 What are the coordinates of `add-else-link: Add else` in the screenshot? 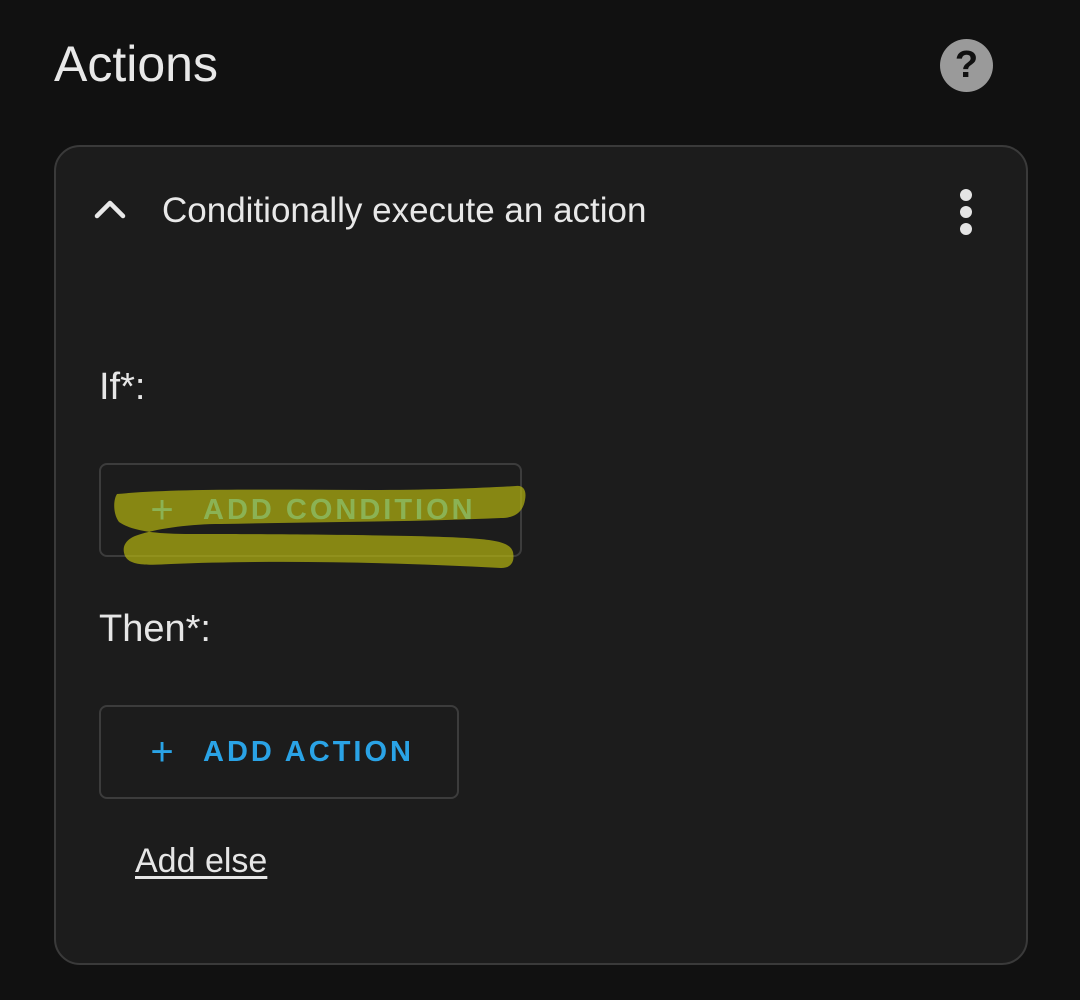 It's located at (201, 861).